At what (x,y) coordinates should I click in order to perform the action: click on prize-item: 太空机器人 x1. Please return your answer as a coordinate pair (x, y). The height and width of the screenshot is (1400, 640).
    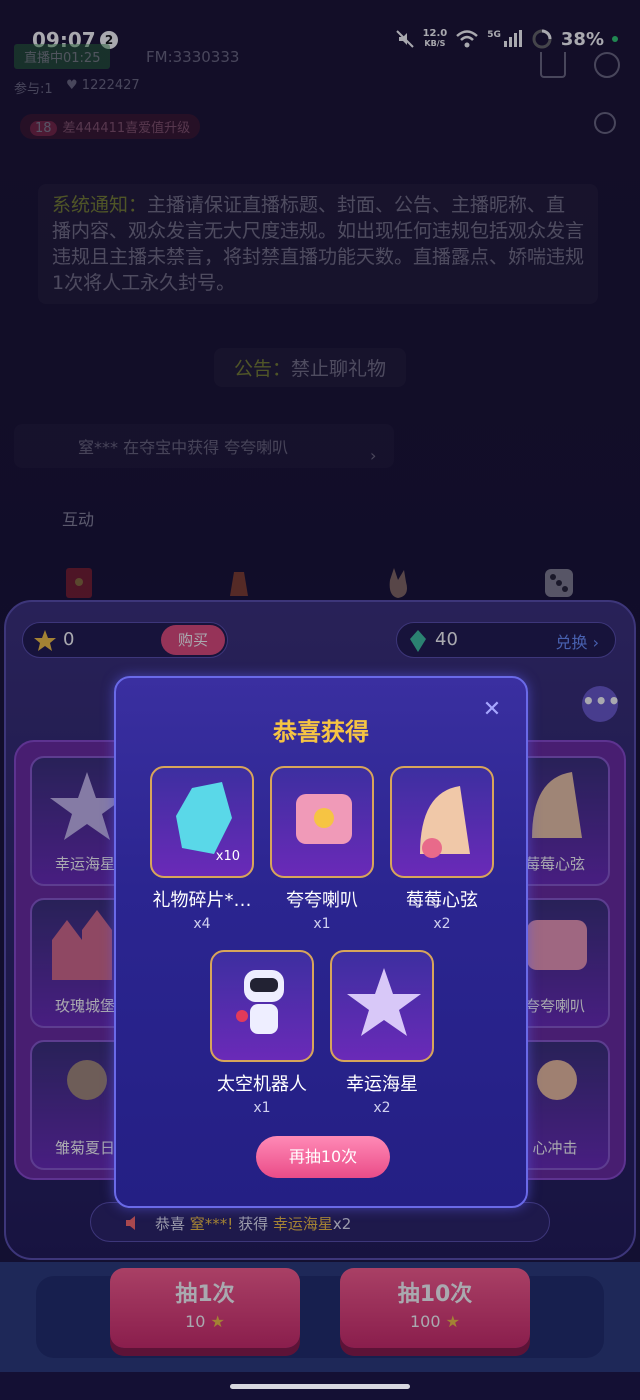
    Looking at the image, I should click on (262, 1033).